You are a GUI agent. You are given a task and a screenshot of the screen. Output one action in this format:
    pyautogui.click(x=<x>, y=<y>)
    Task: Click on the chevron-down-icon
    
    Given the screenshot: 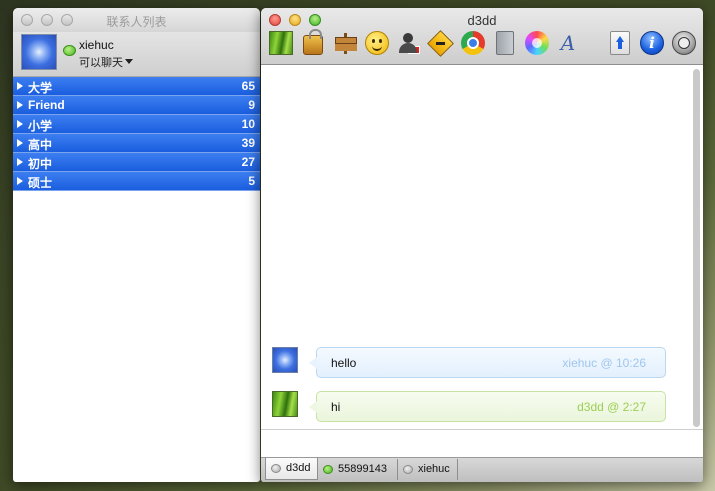 What is the action you would take?
    pyautogui.click(x=129, y=61)
    